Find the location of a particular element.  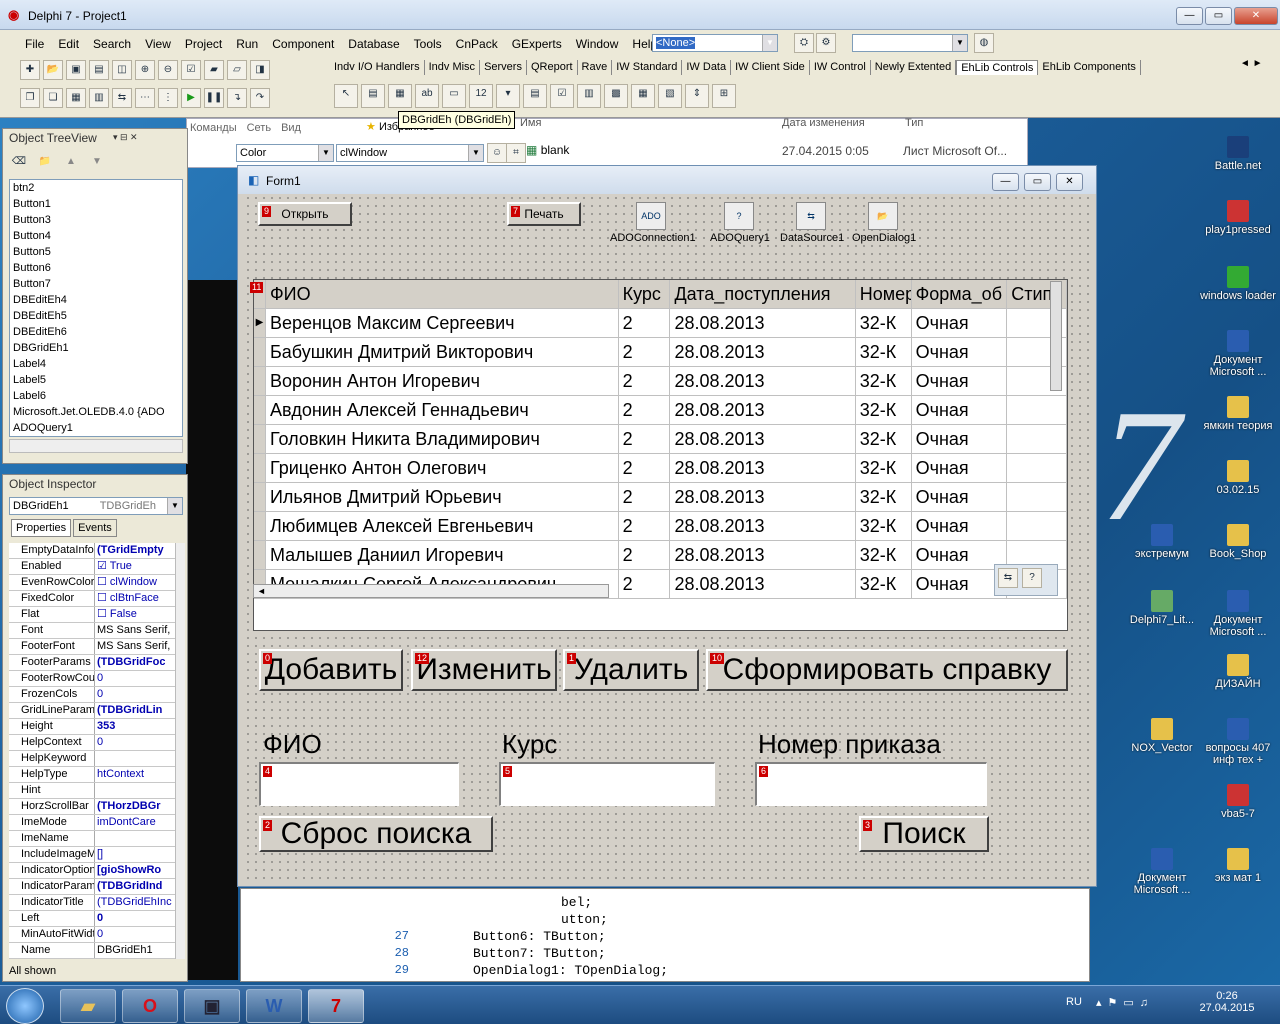

property-row: IndicatorParam (TDBGridInd is located at coordinates (92, 887).